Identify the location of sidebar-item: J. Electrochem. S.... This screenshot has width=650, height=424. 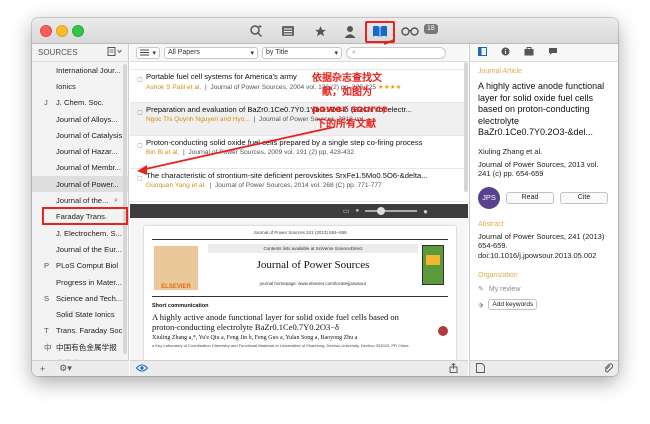
(80, 233).